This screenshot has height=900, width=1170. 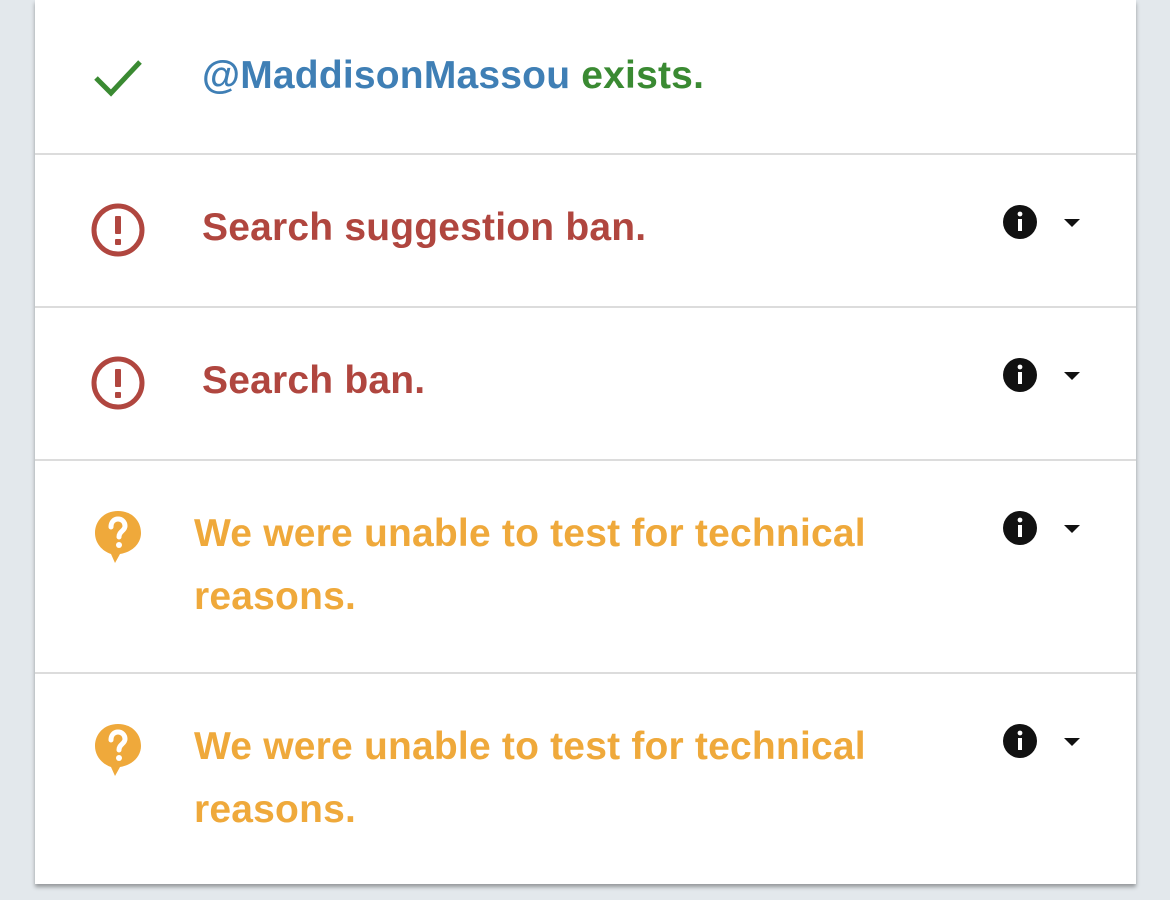 I want to click on details-toggle-search-ban, so click(x=1045, y=375).